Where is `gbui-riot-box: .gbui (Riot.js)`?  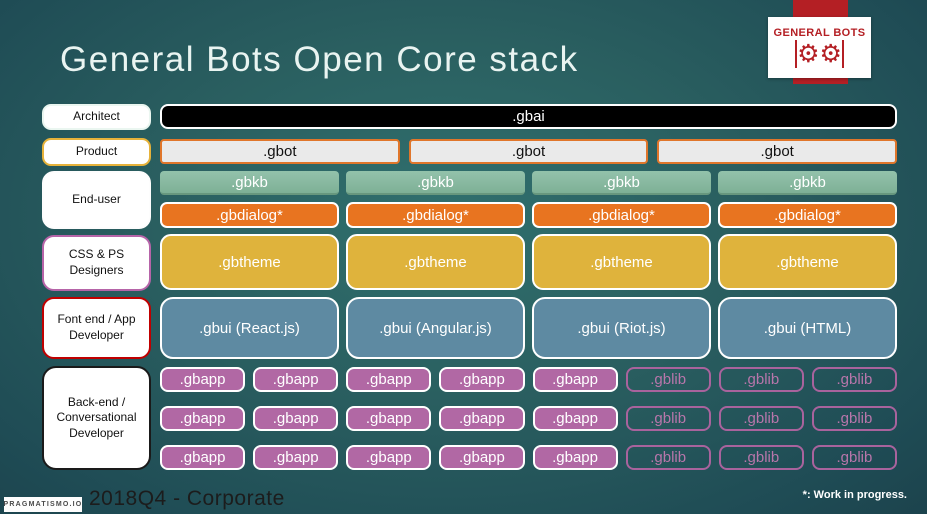
gbui-riot-box: .gbui (Riot.js) is located at coordinates (621, 328).